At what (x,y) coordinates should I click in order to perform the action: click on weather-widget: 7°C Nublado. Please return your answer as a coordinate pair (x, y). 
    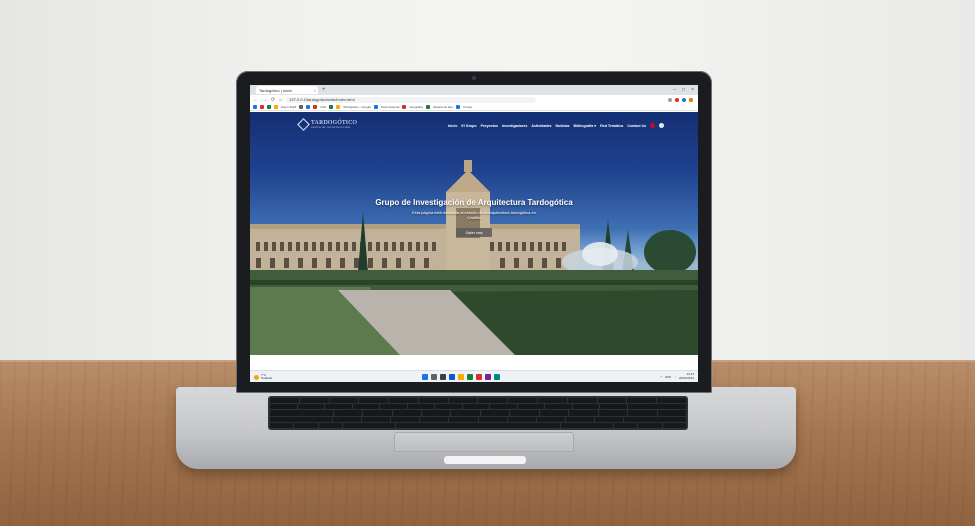
    Looking at the image, I should click on (263, 377).